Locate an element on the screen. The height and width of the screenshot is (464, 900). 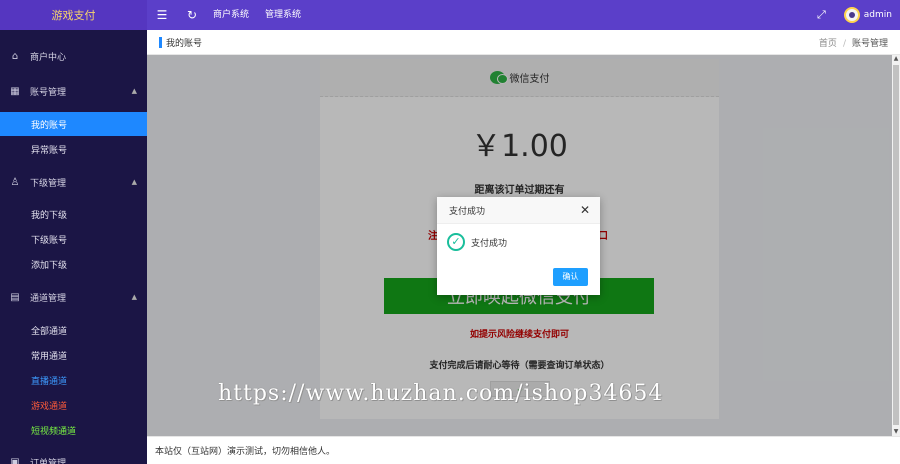
payment-success-dialog: 支付成功 ✕ ✓ 支付成功 确认 is located at coordinates (518, 246).